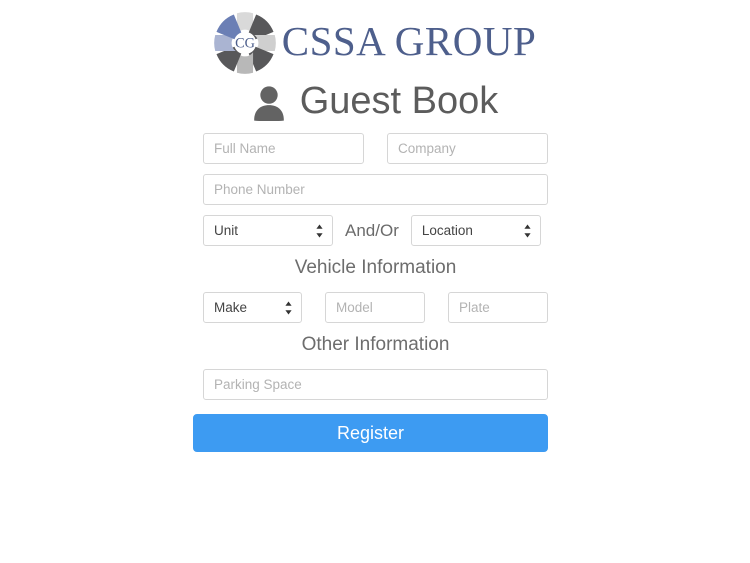  Describe the element at coordinates (375, 344) in the screenshot. I see `other-section-heading: Other Information` at that location.